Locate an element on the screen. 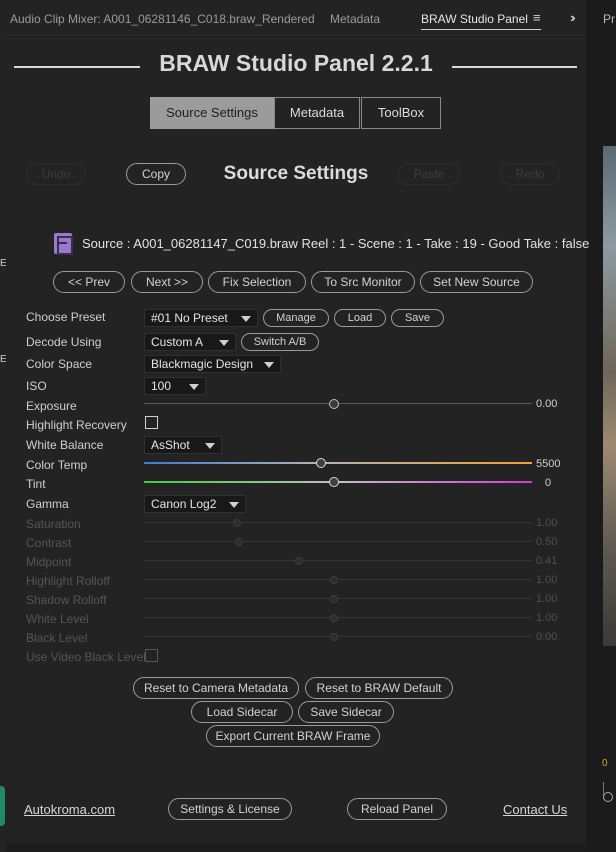 The image size is (616, 852). double-chevron-right-icon: ›› is located at coordinates (572, 17).